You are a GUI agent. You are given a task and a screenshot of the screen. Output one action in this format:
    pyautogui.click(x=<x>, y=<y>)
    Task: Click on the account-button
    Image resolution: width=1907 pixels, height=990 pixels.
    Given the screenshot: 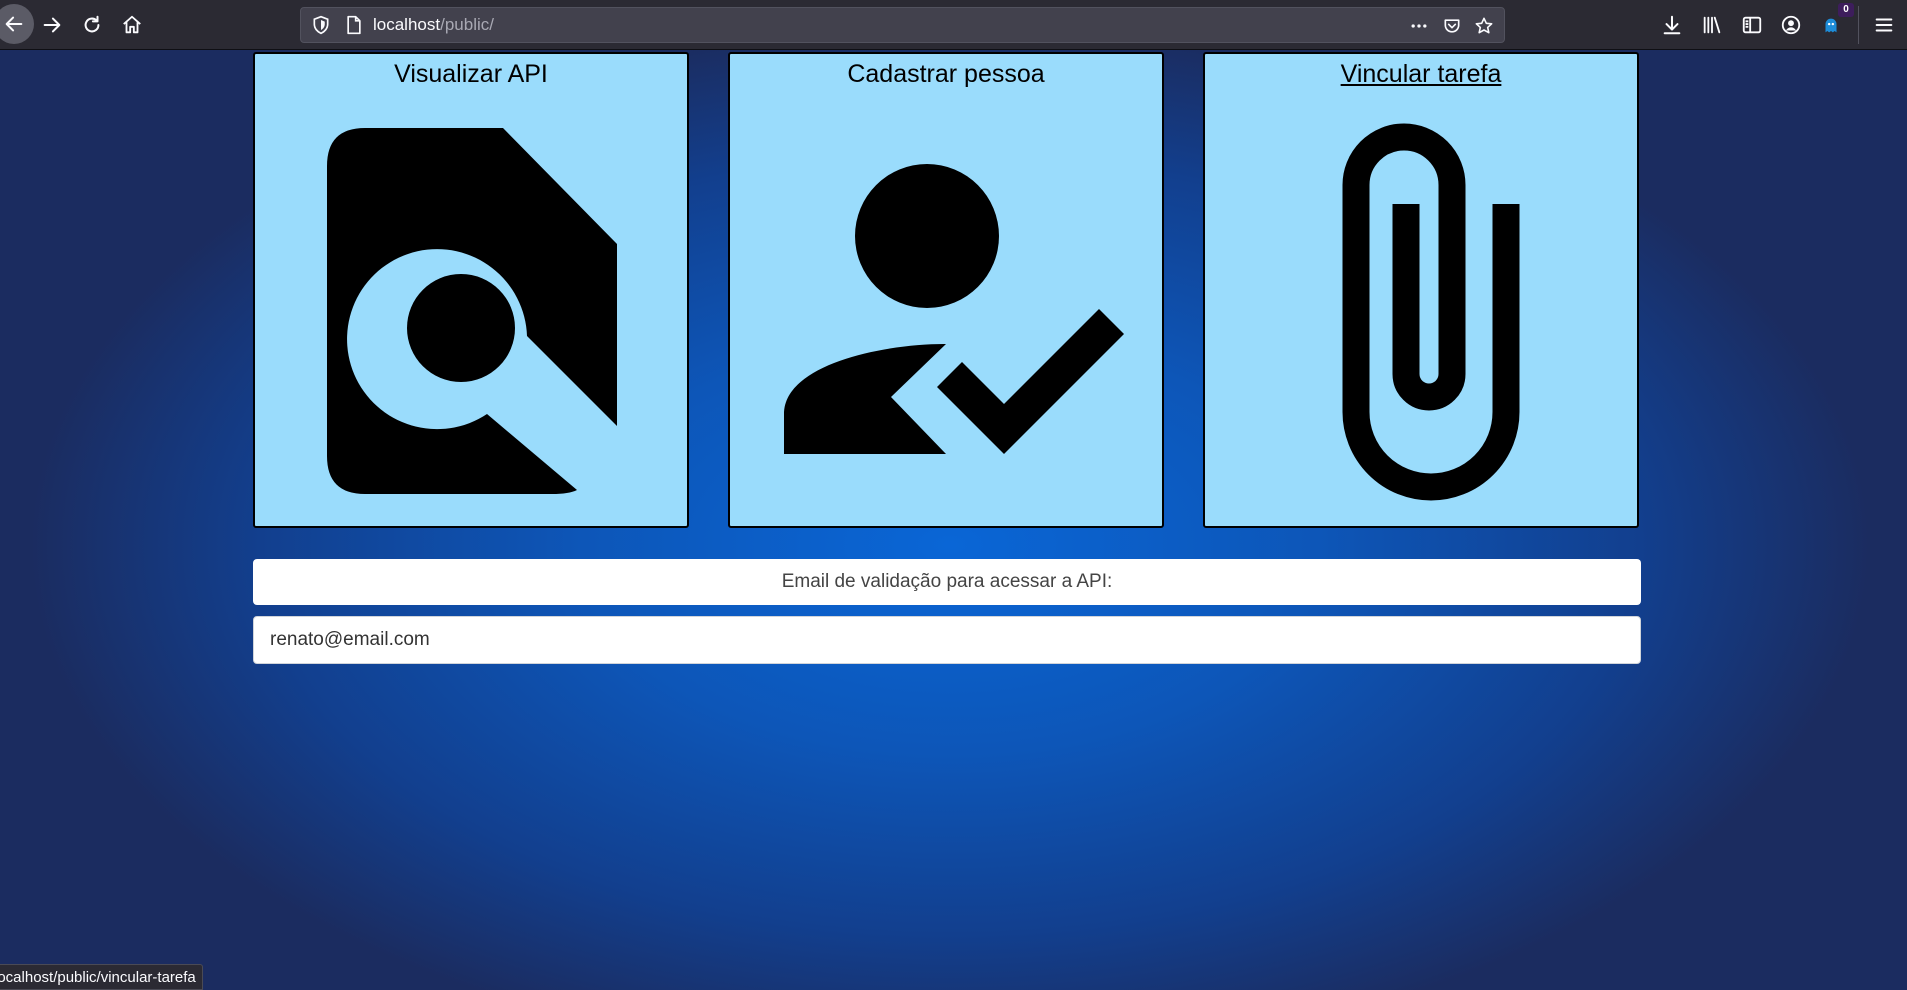 What is the action you would take?
    pyautogui.click(x=1791, y=25)
    